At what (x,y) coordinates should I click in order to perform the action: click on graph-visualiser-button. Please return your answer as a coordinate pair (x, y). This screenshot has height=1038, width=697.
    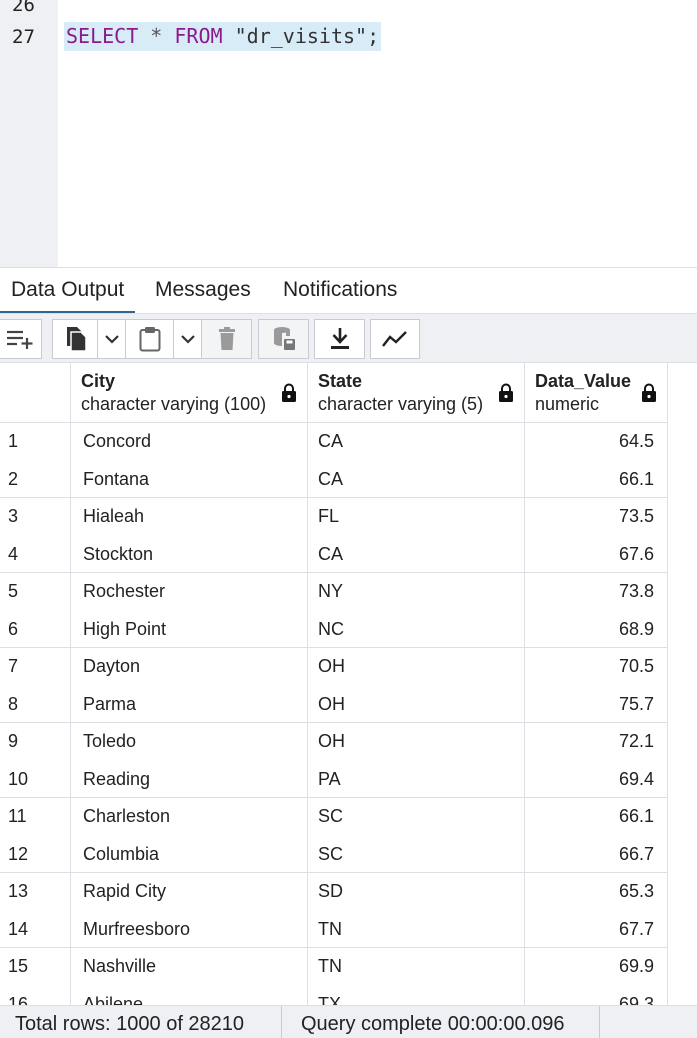
    Looking at the image, I should click on (395, 339).